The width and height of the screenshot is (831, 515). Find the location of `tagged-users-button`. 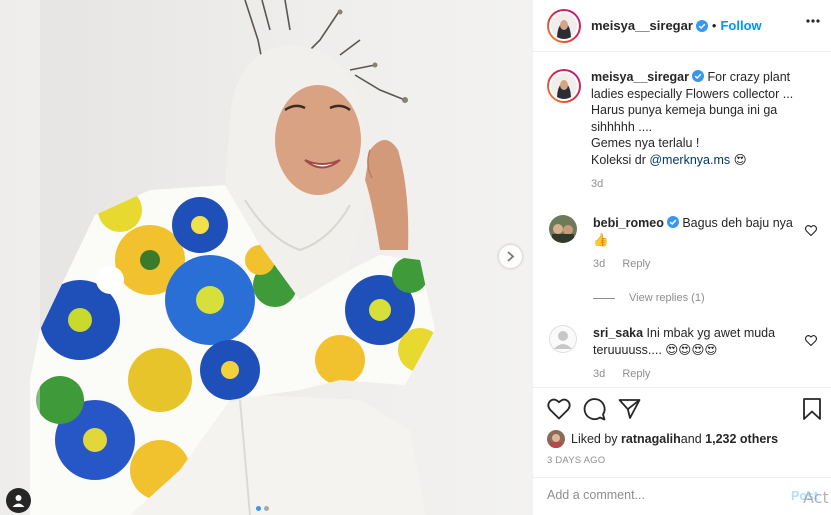

tagged-users-button is located at coordinates (18, 500).